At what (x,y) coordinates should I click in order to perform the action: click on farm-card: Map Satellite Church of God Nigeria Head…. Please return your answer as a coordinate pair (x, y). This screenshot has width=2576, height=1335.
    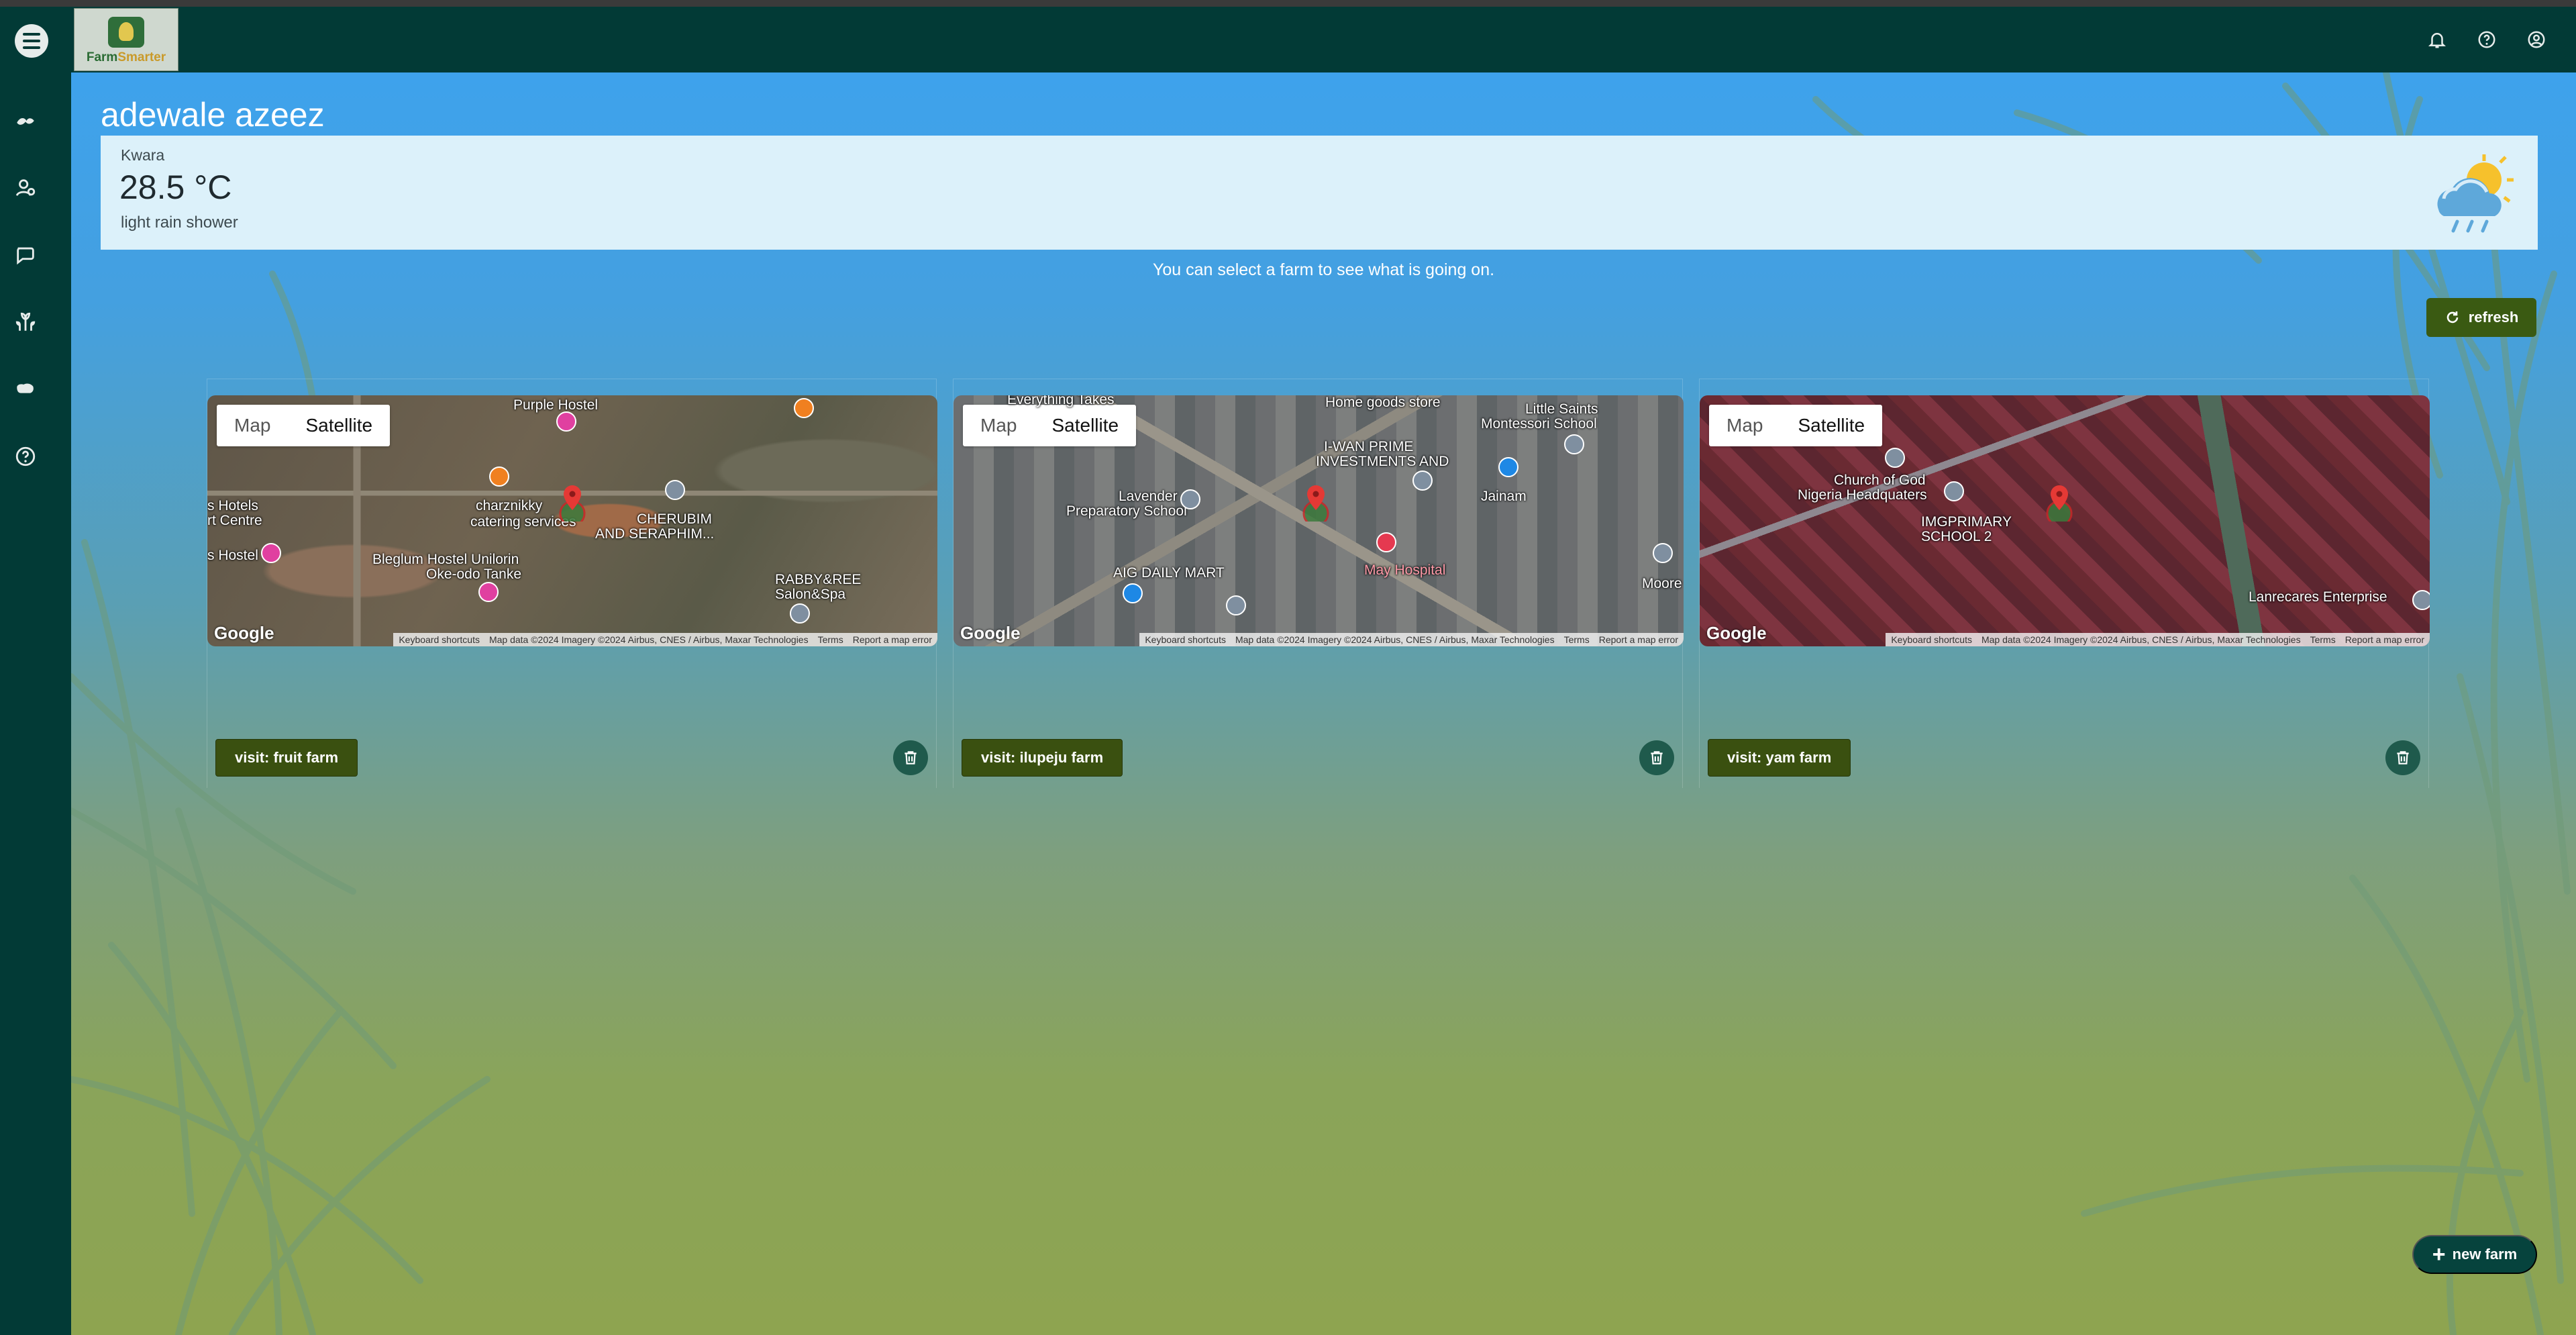
    Looking at the image, I should click on (2064, 583).